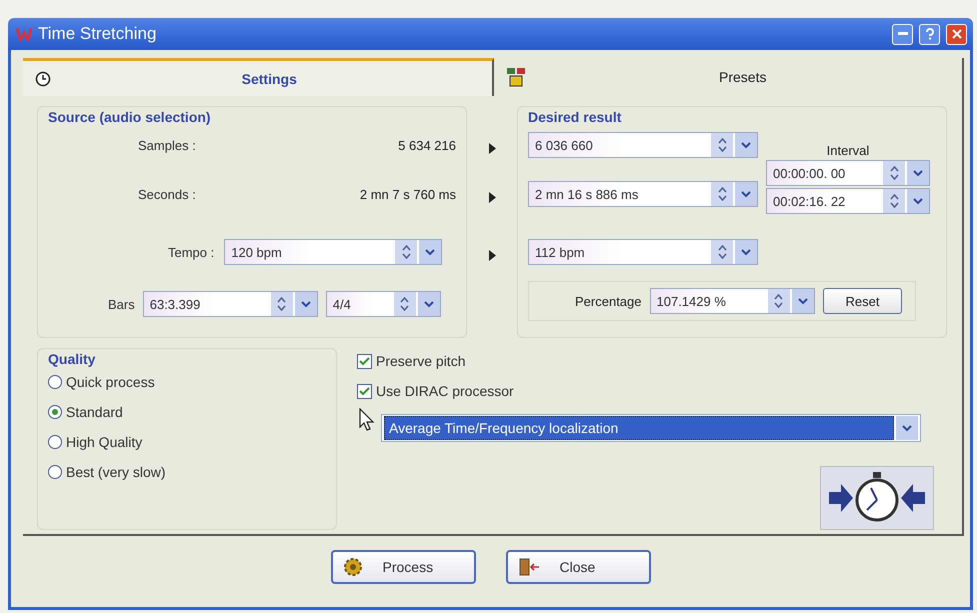 The height and width of the screenshot is (613, 977). I want to click on tab: Presets, so click(729, 77).